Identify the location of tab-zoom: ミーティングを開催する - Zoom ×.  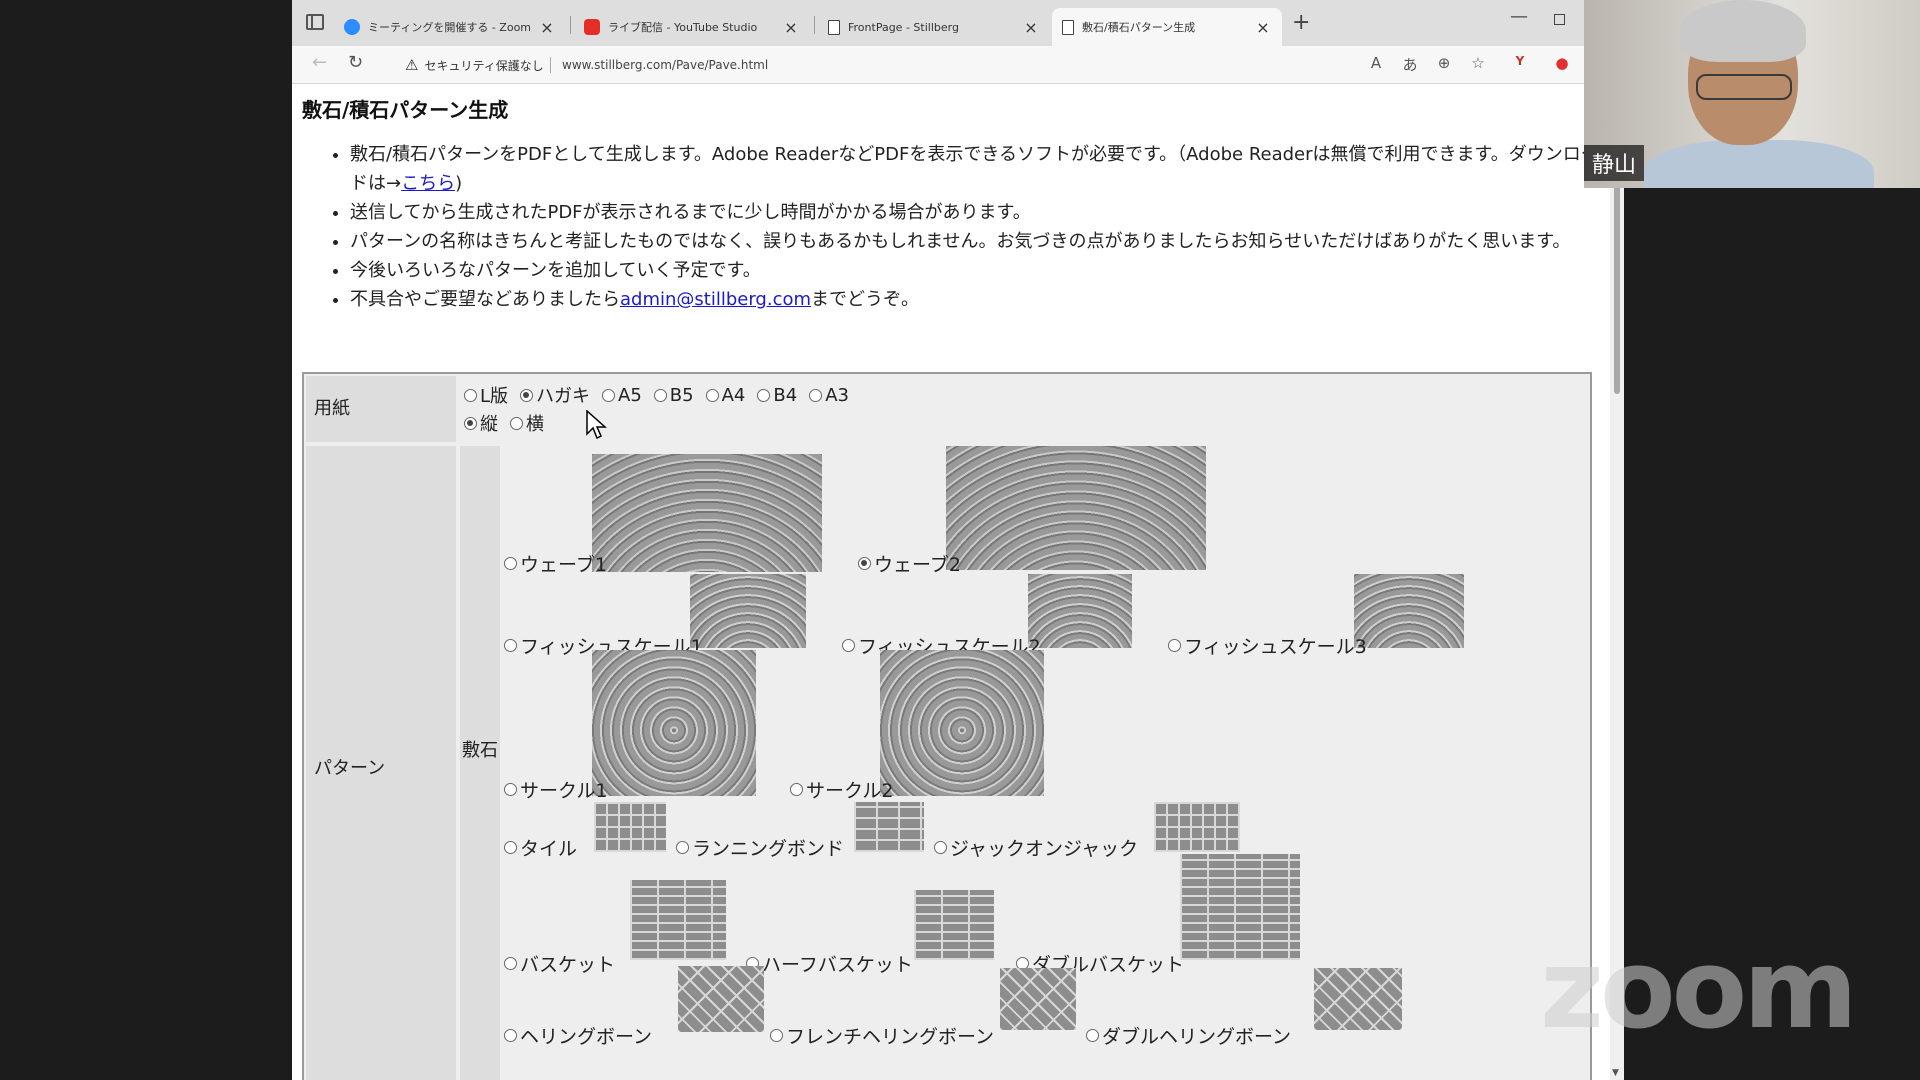
(450, 27).